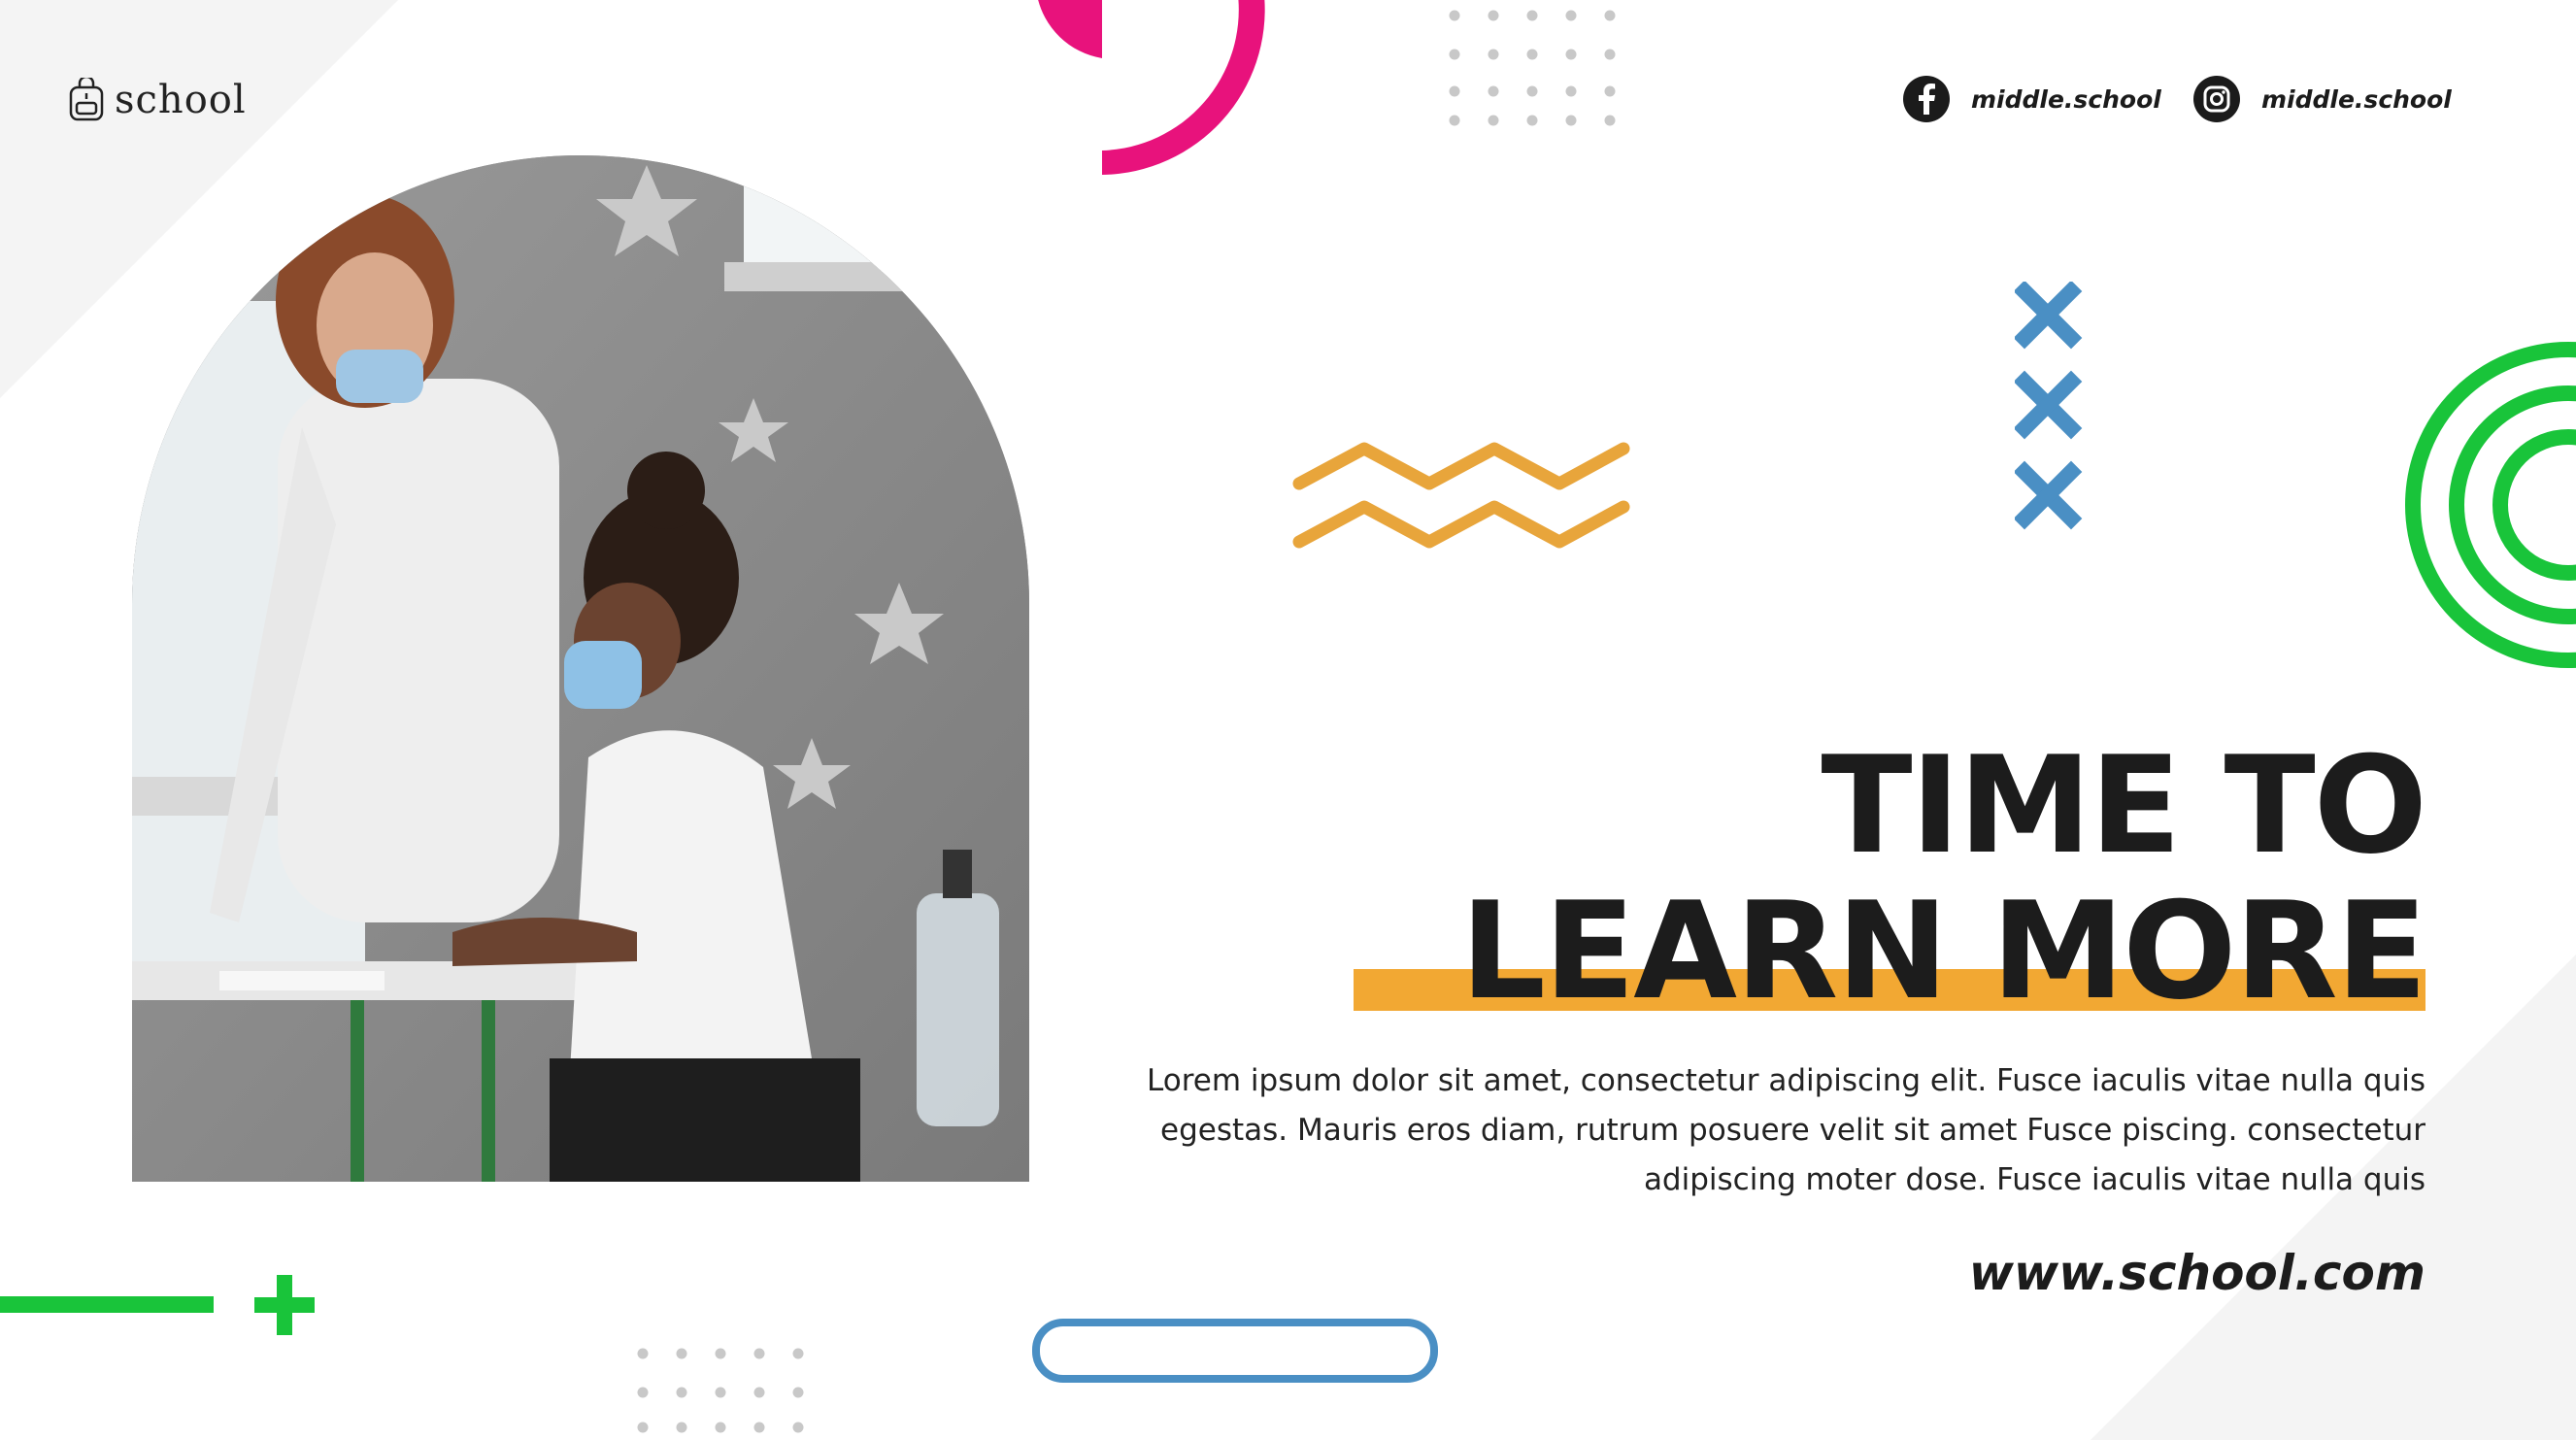  Describe the element at coordinates (2066, 99) in the screenshot. I see `facebook-handle: middle.school` at that location.